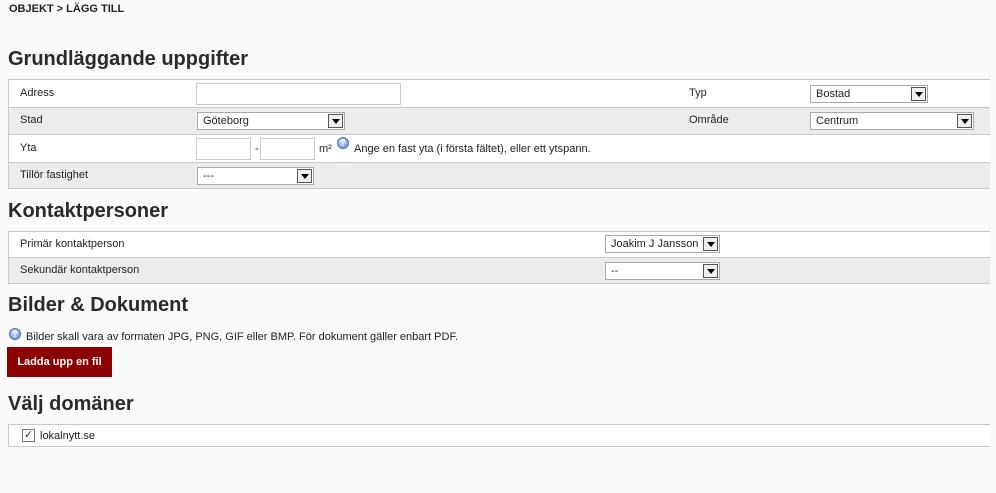  What do you see at coordinates (28, 148) in the screenshot?
I see `size-label: Yta` at bounding box center [28, 148].